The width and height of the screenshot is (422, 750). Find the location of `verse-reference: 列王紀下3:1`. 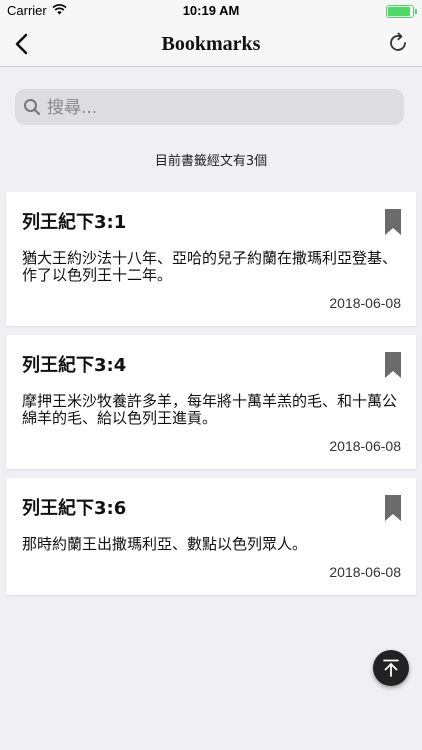

verse-reference: 列王紀下3:1 is located at coordinates (74, 222).